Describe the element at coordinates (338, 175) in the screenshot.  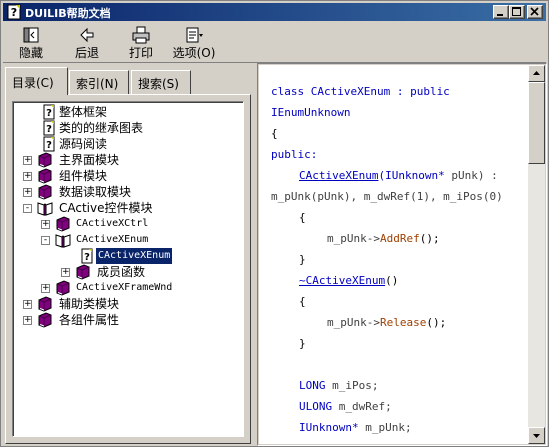
I see `constructor-link: CActiveXEnum` at that location.